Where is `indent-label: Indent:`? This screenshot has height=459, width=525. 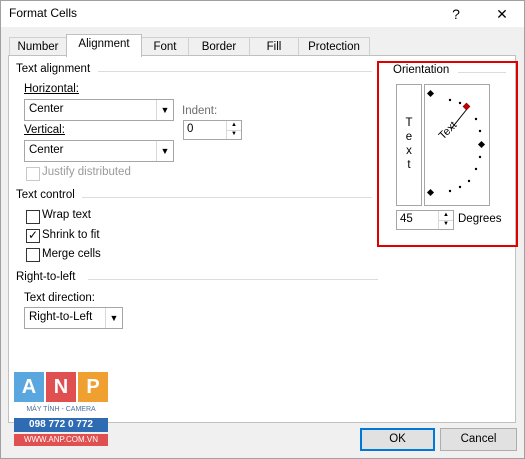 indent-label: Indent: is located at coordinates (200, 111).